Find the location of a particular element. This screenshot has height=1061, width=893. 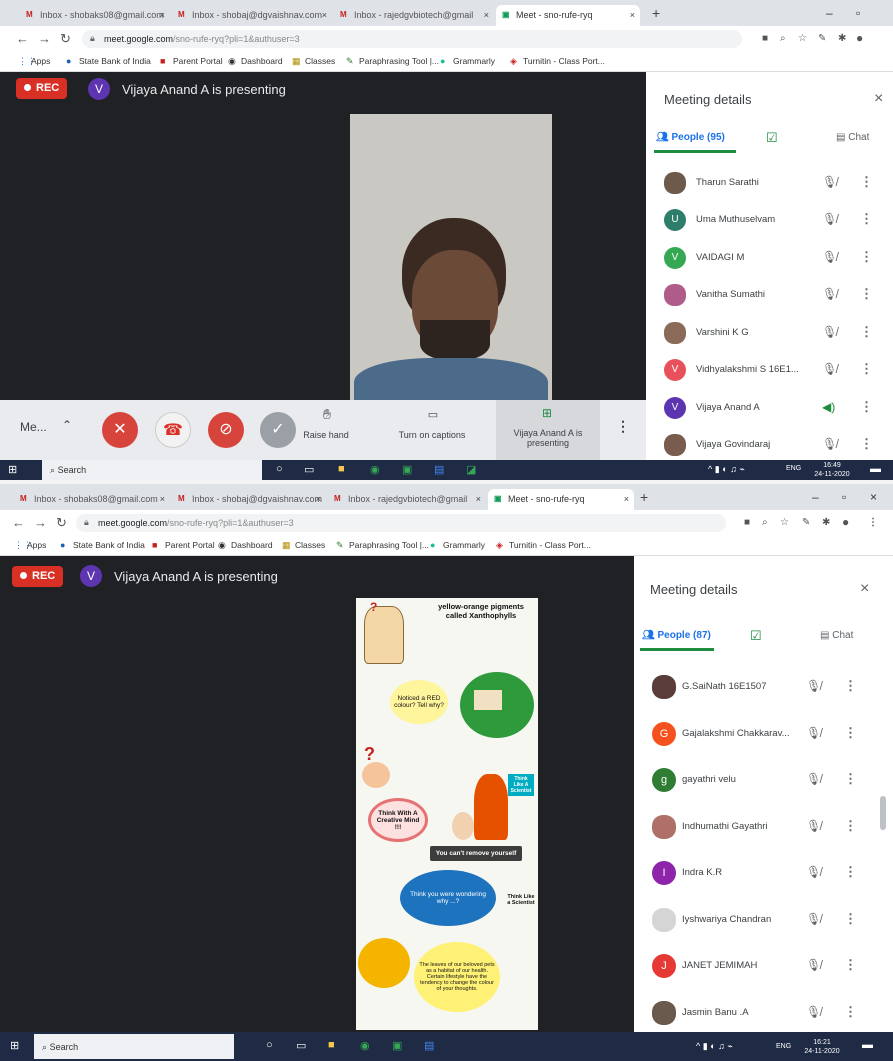

forward-icon: → is located at coordinates (40, 522).